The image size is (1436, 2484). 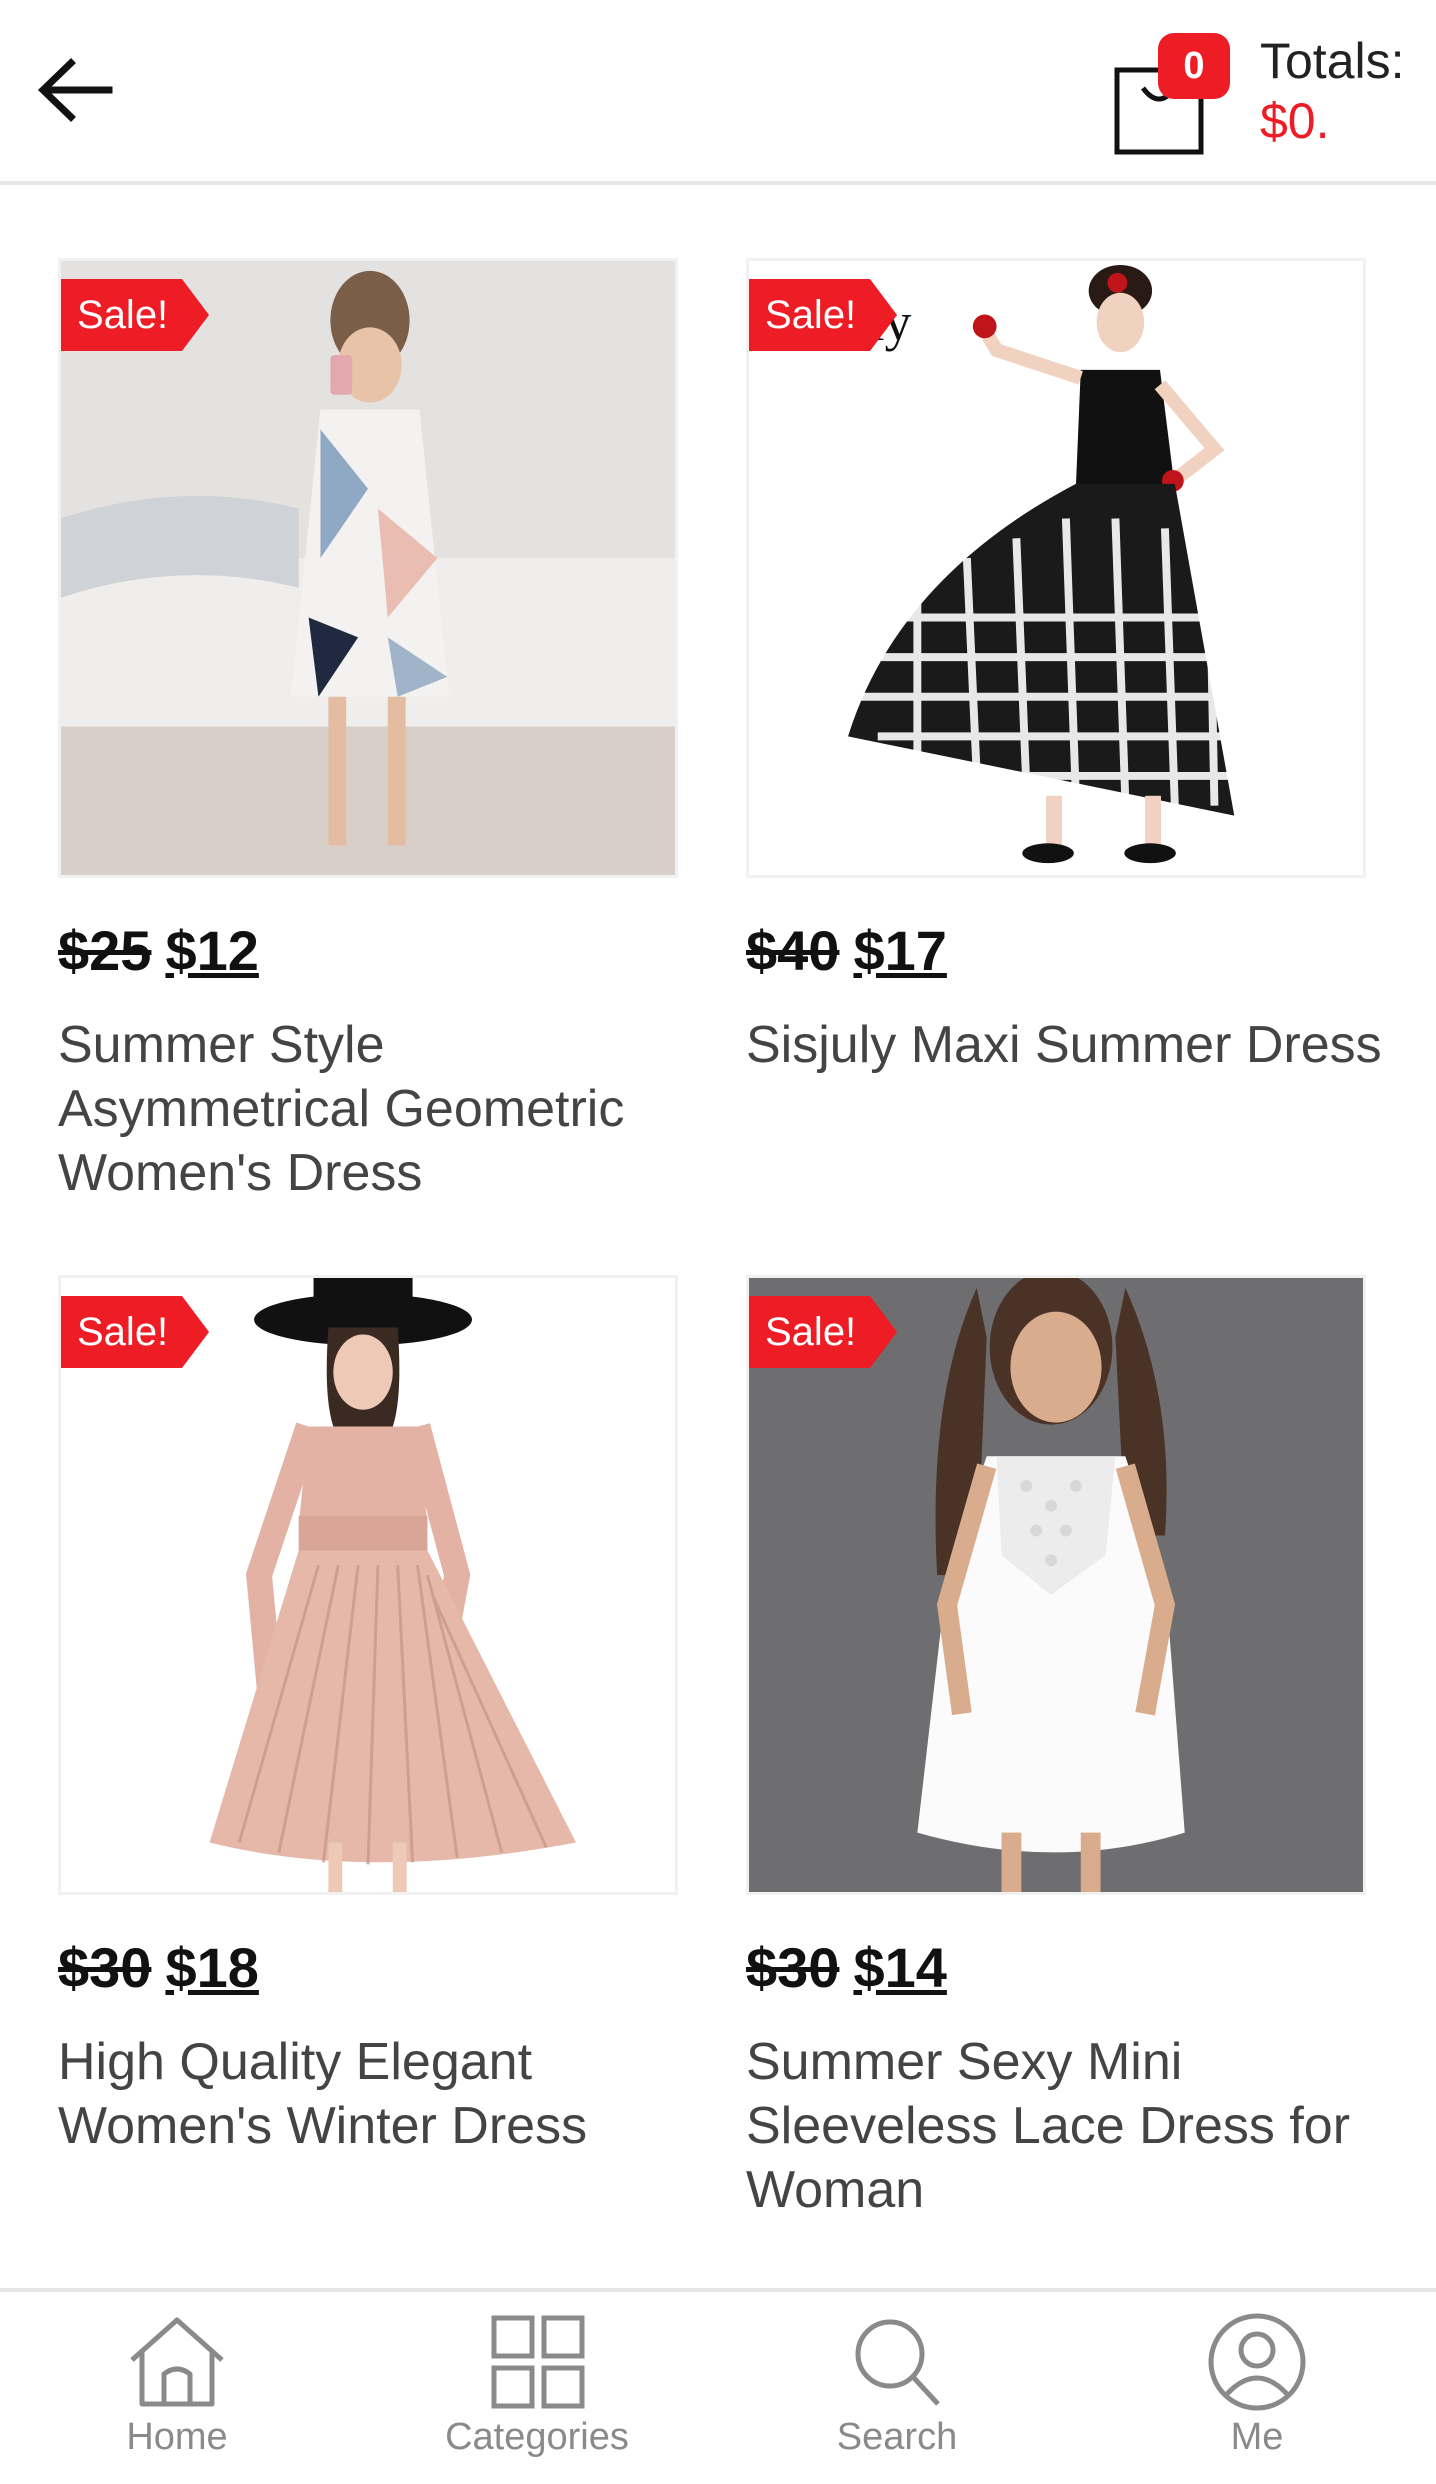 I want to click on nav-search: Search, so click(x=897, y=2392).